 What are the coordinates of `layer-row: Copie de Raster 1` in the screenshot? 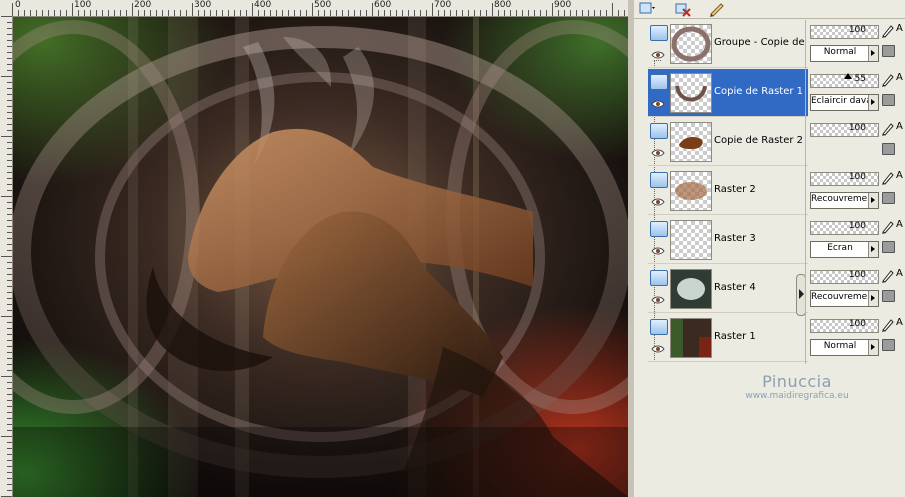 It's located at (728, 93).